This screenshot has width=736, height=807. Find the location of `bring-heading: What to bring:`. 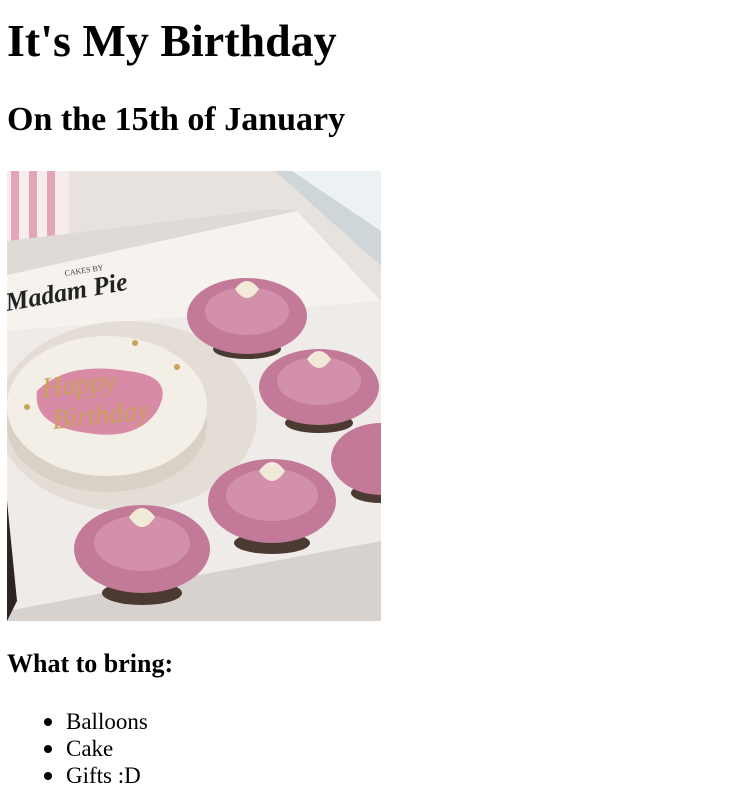

bring-heading: What to bring: is located at coordinates (90, 663).